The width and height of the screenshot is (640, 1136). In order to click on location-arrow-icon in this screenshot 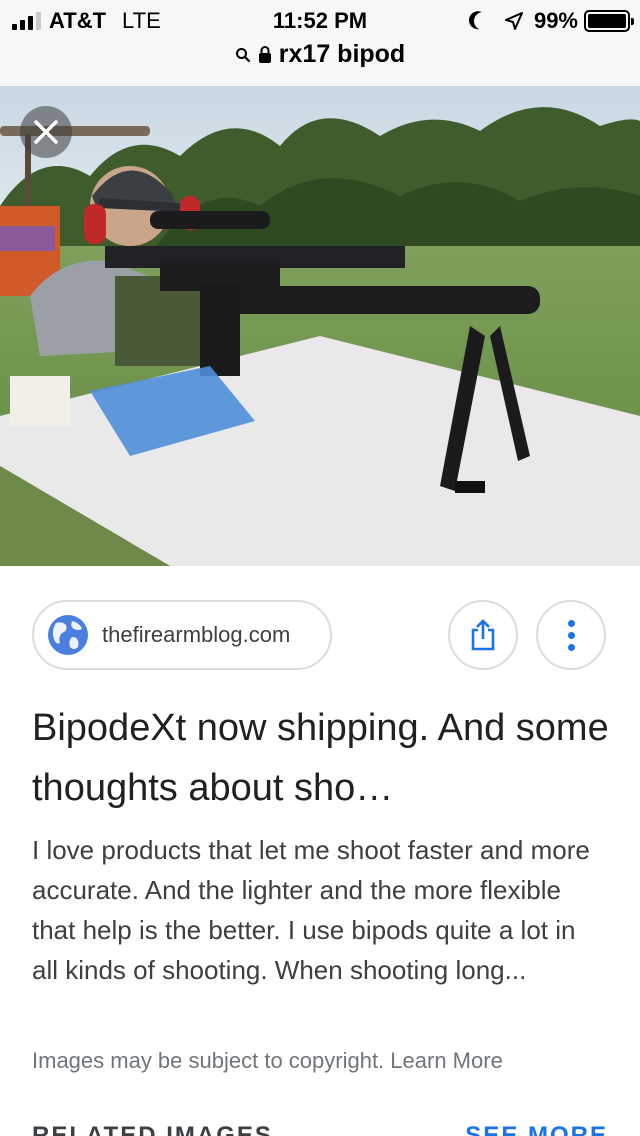, I will do `click(513, 21)`.